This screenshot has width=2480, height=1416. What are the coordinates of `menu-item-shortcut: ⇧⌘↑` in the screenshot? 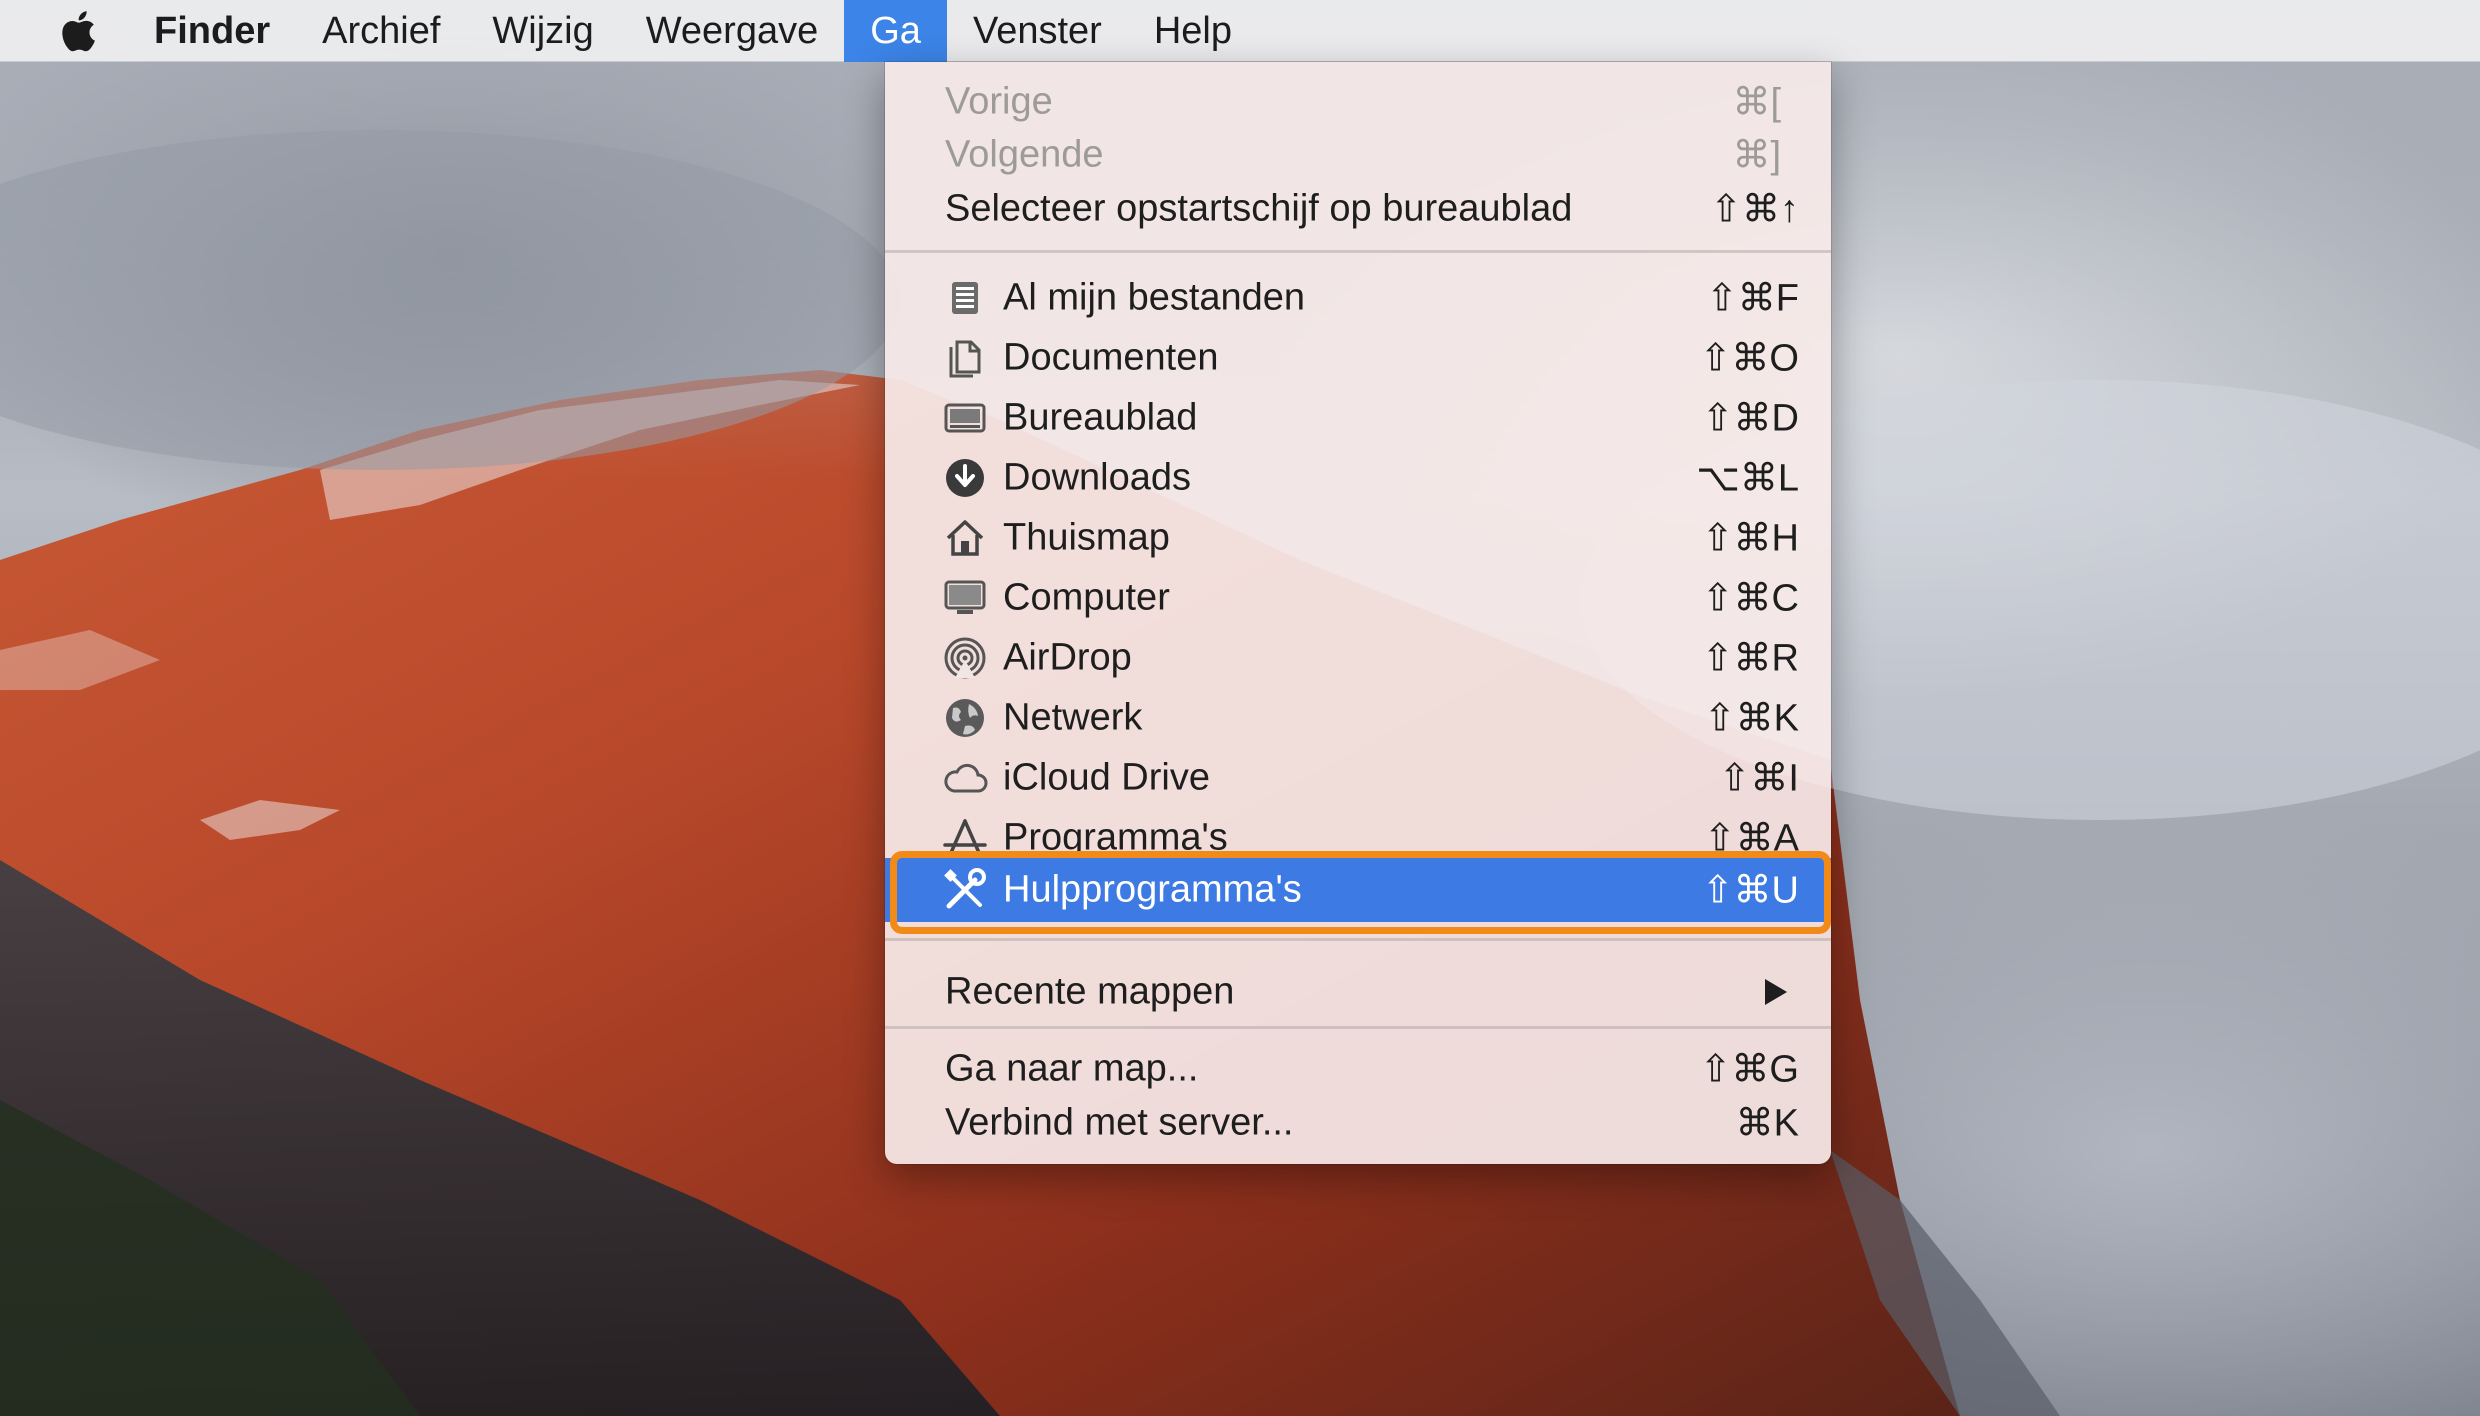 It's located at (1754, 209).